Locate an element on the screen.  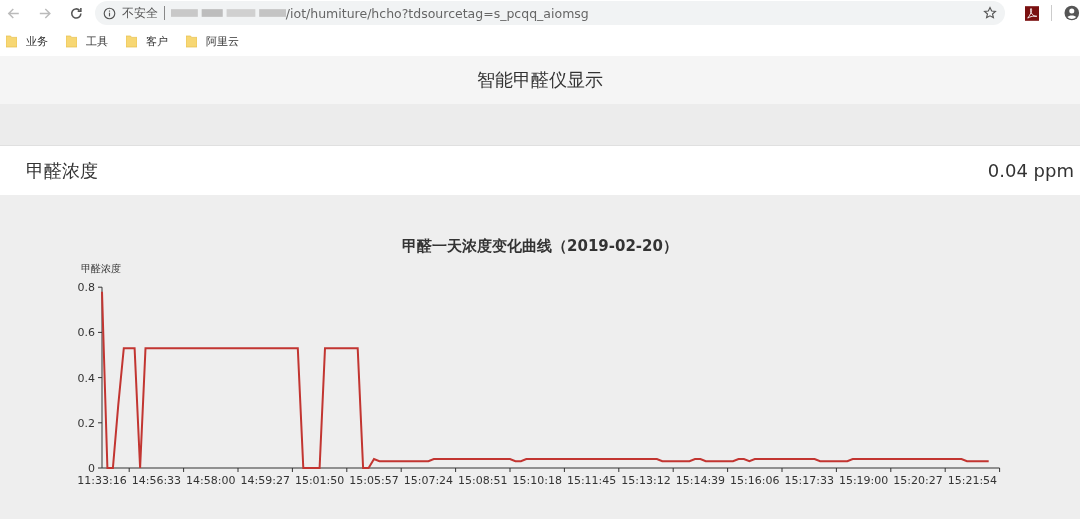
reading-label: 甲醛浓度 is located at coordinates (62, 170).